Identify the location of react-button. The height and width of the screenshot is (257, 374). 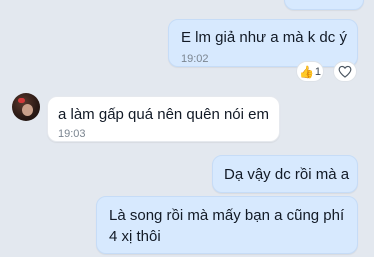
(345, 71).